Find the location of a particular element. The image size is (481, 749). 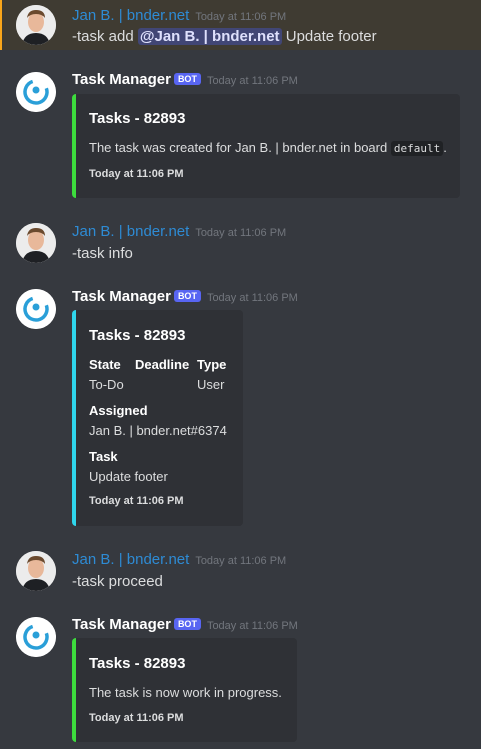

message-text: -task info is located at coordinates (102, 253).